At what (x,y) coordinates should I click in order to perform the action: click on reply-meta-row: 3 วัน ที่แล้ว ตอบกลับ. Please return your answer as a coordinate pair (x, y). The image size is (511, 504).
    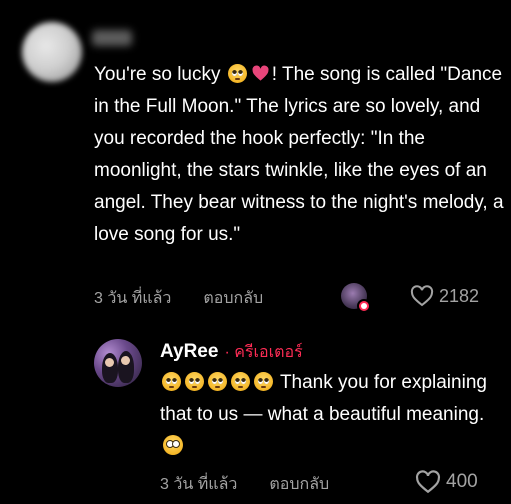
    Looking at the image, I should click on (244, 484).